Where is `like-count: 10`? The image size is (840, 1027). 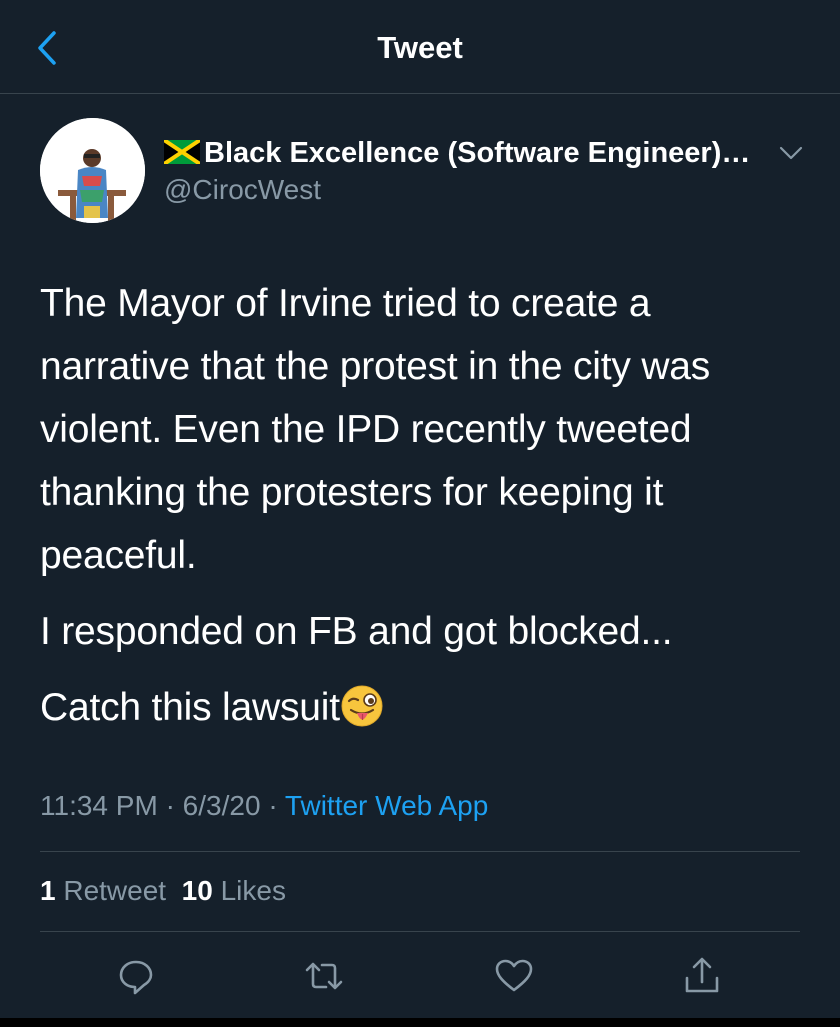 like-count: 10 is located at coordinates (197, 890).